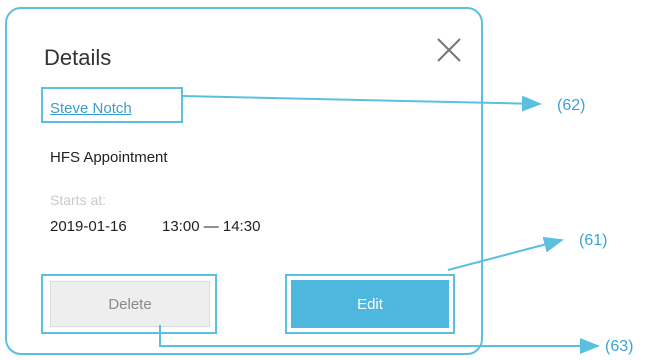 Image resolution: width=651 pixels, height=360 pixels. Describe the element at coordinates (78, 200) in the screenshot. I see `starts-at-label: Starts at:` at that location.